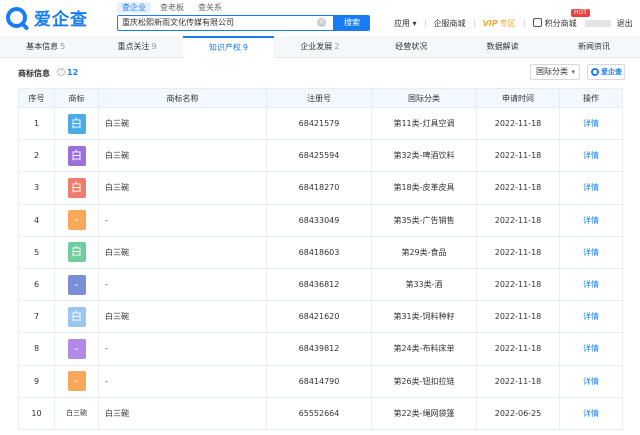 This screenshot has width=640, height=435. I want to click on registration-number: 68433049, so click(319, 220).